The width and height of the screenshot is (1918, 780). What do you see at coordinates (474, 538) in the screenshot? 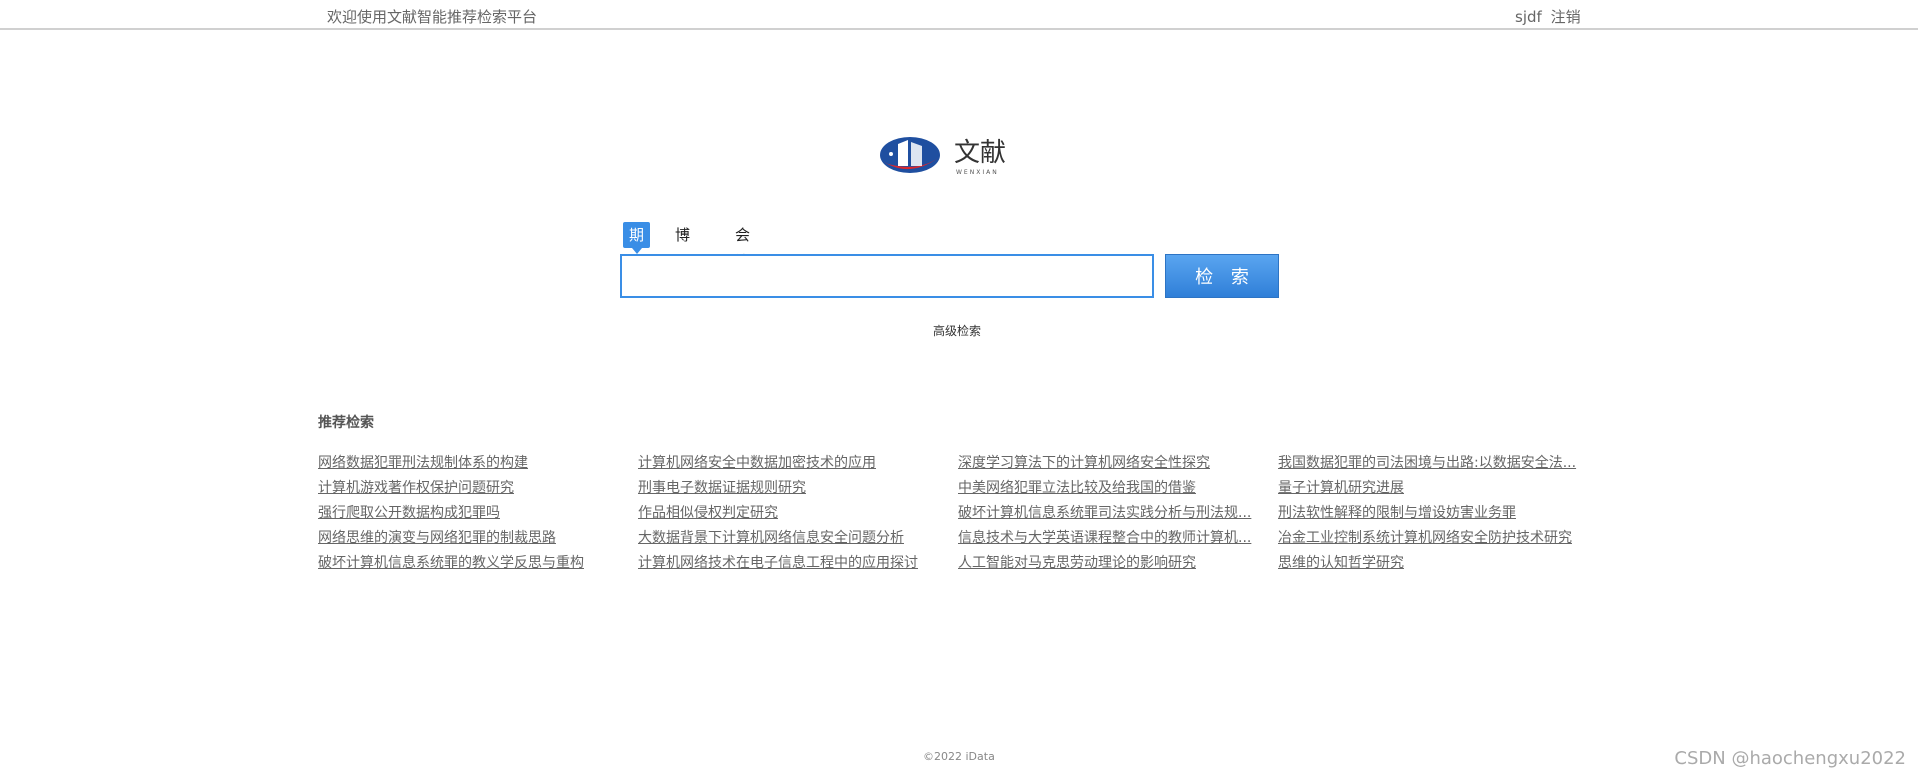
I see `recommend-link: 网络思维的演变与网络犯罪的制裁思路` at bounding box center [474, 538].